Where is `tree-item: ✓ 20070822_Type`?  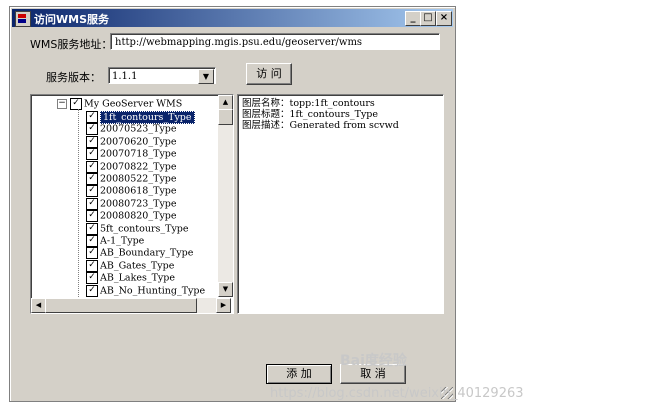 tree-item: ✓ 20070822_Type is located at coordinates (131, 166).